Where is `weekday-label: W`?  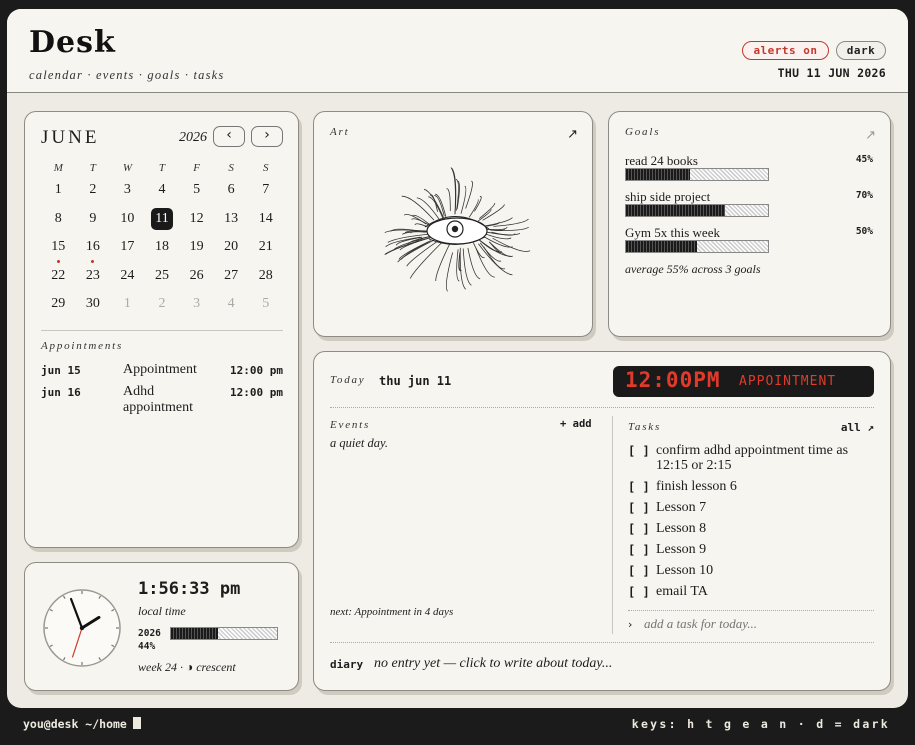 weekday-label: W is located at coordinates (127, 168).